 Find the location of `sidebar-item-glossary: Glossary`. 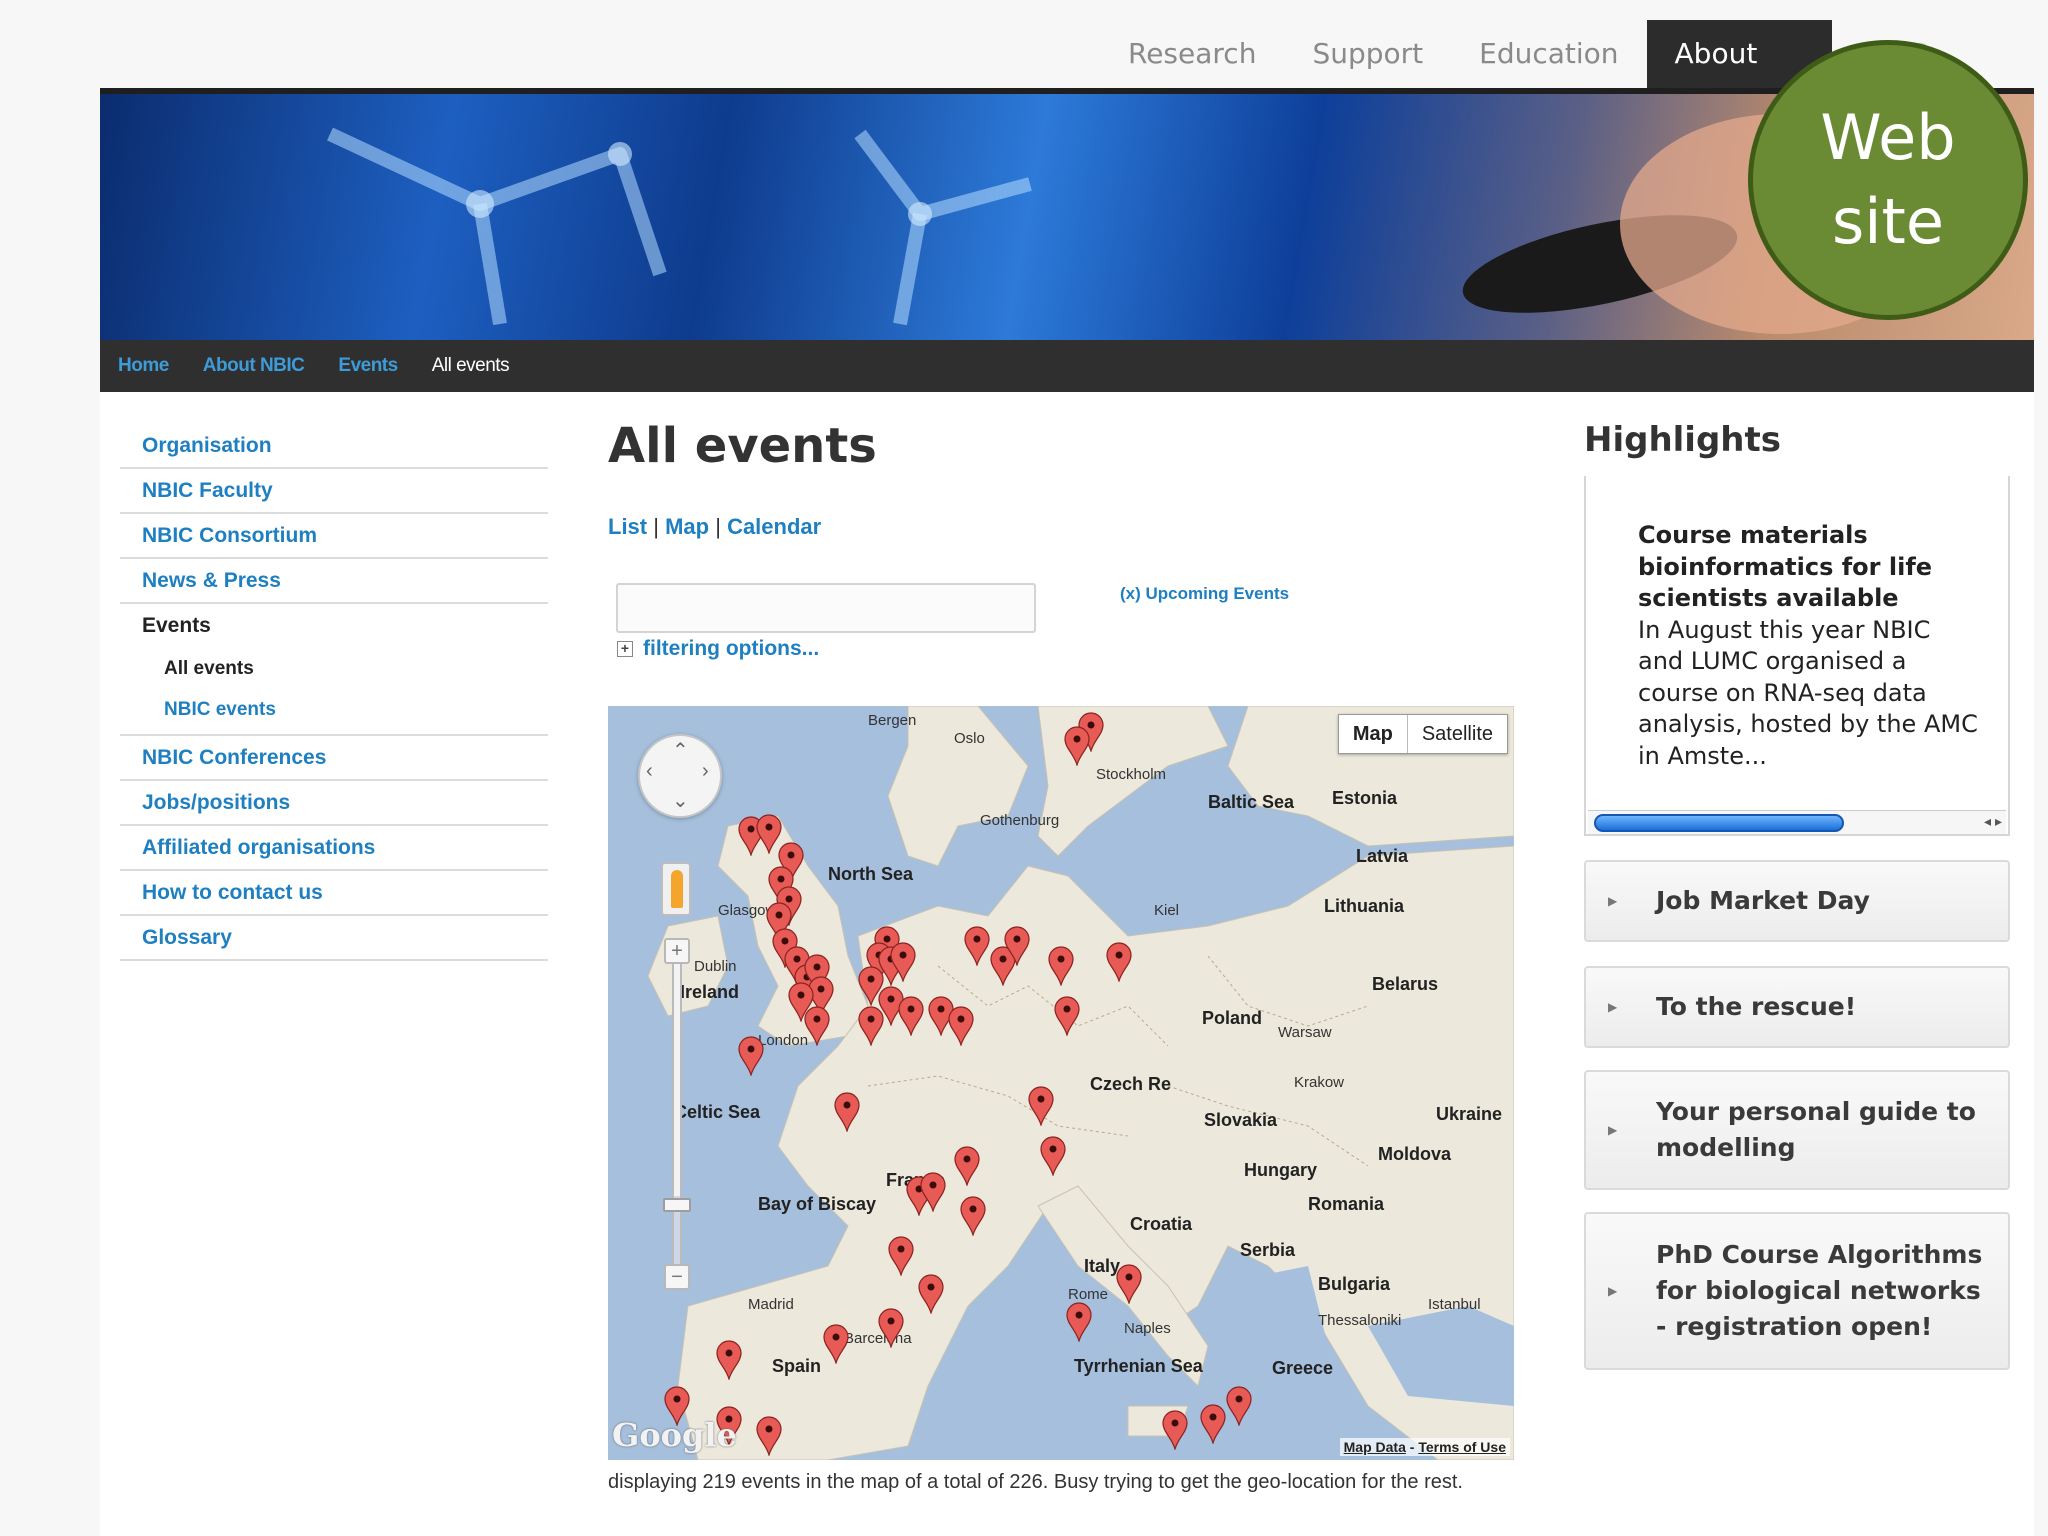

sidebar-item-glossary: Glossary is located at coordinates (334, 938).